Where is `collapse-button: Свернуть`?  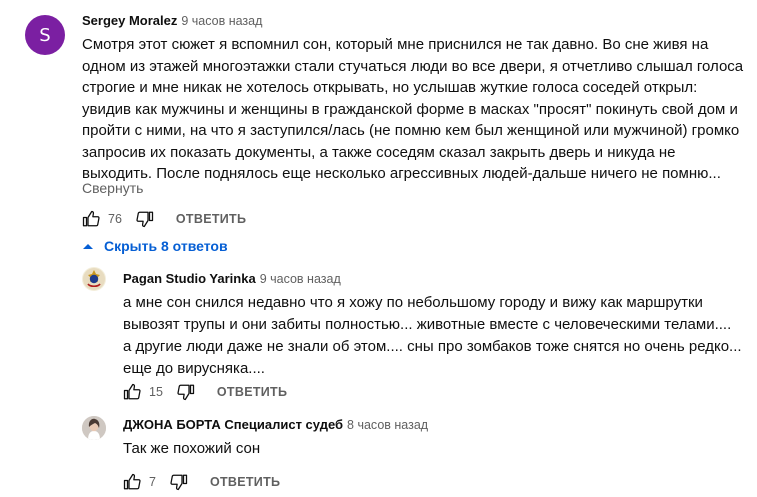 collapse-button: Свернуть is located at coordinates (112, 188).